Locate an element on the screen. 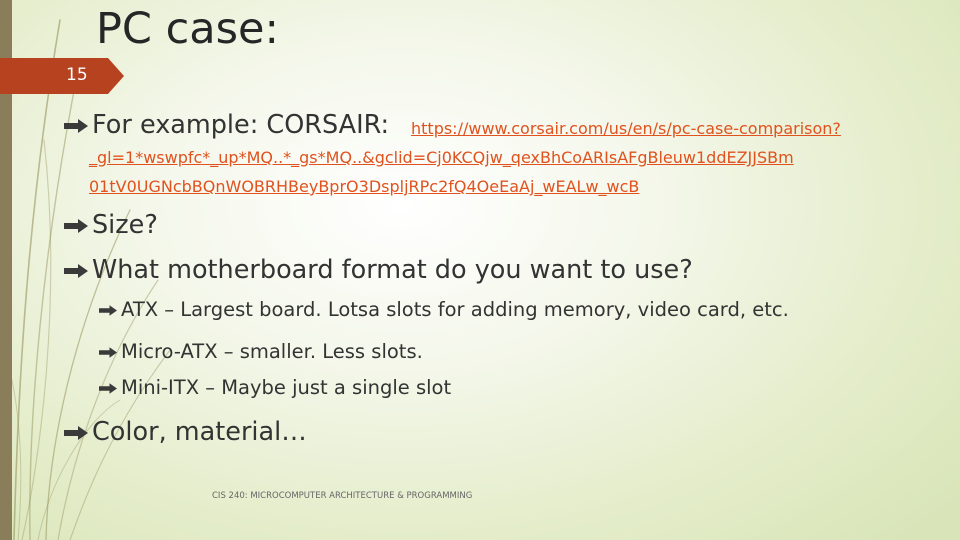 The height and width of the screenshot is (540, 960). sub-bullet-mini-itx: Mini-ITX – Maybe just a single slot is located at coordinates (275, 387).